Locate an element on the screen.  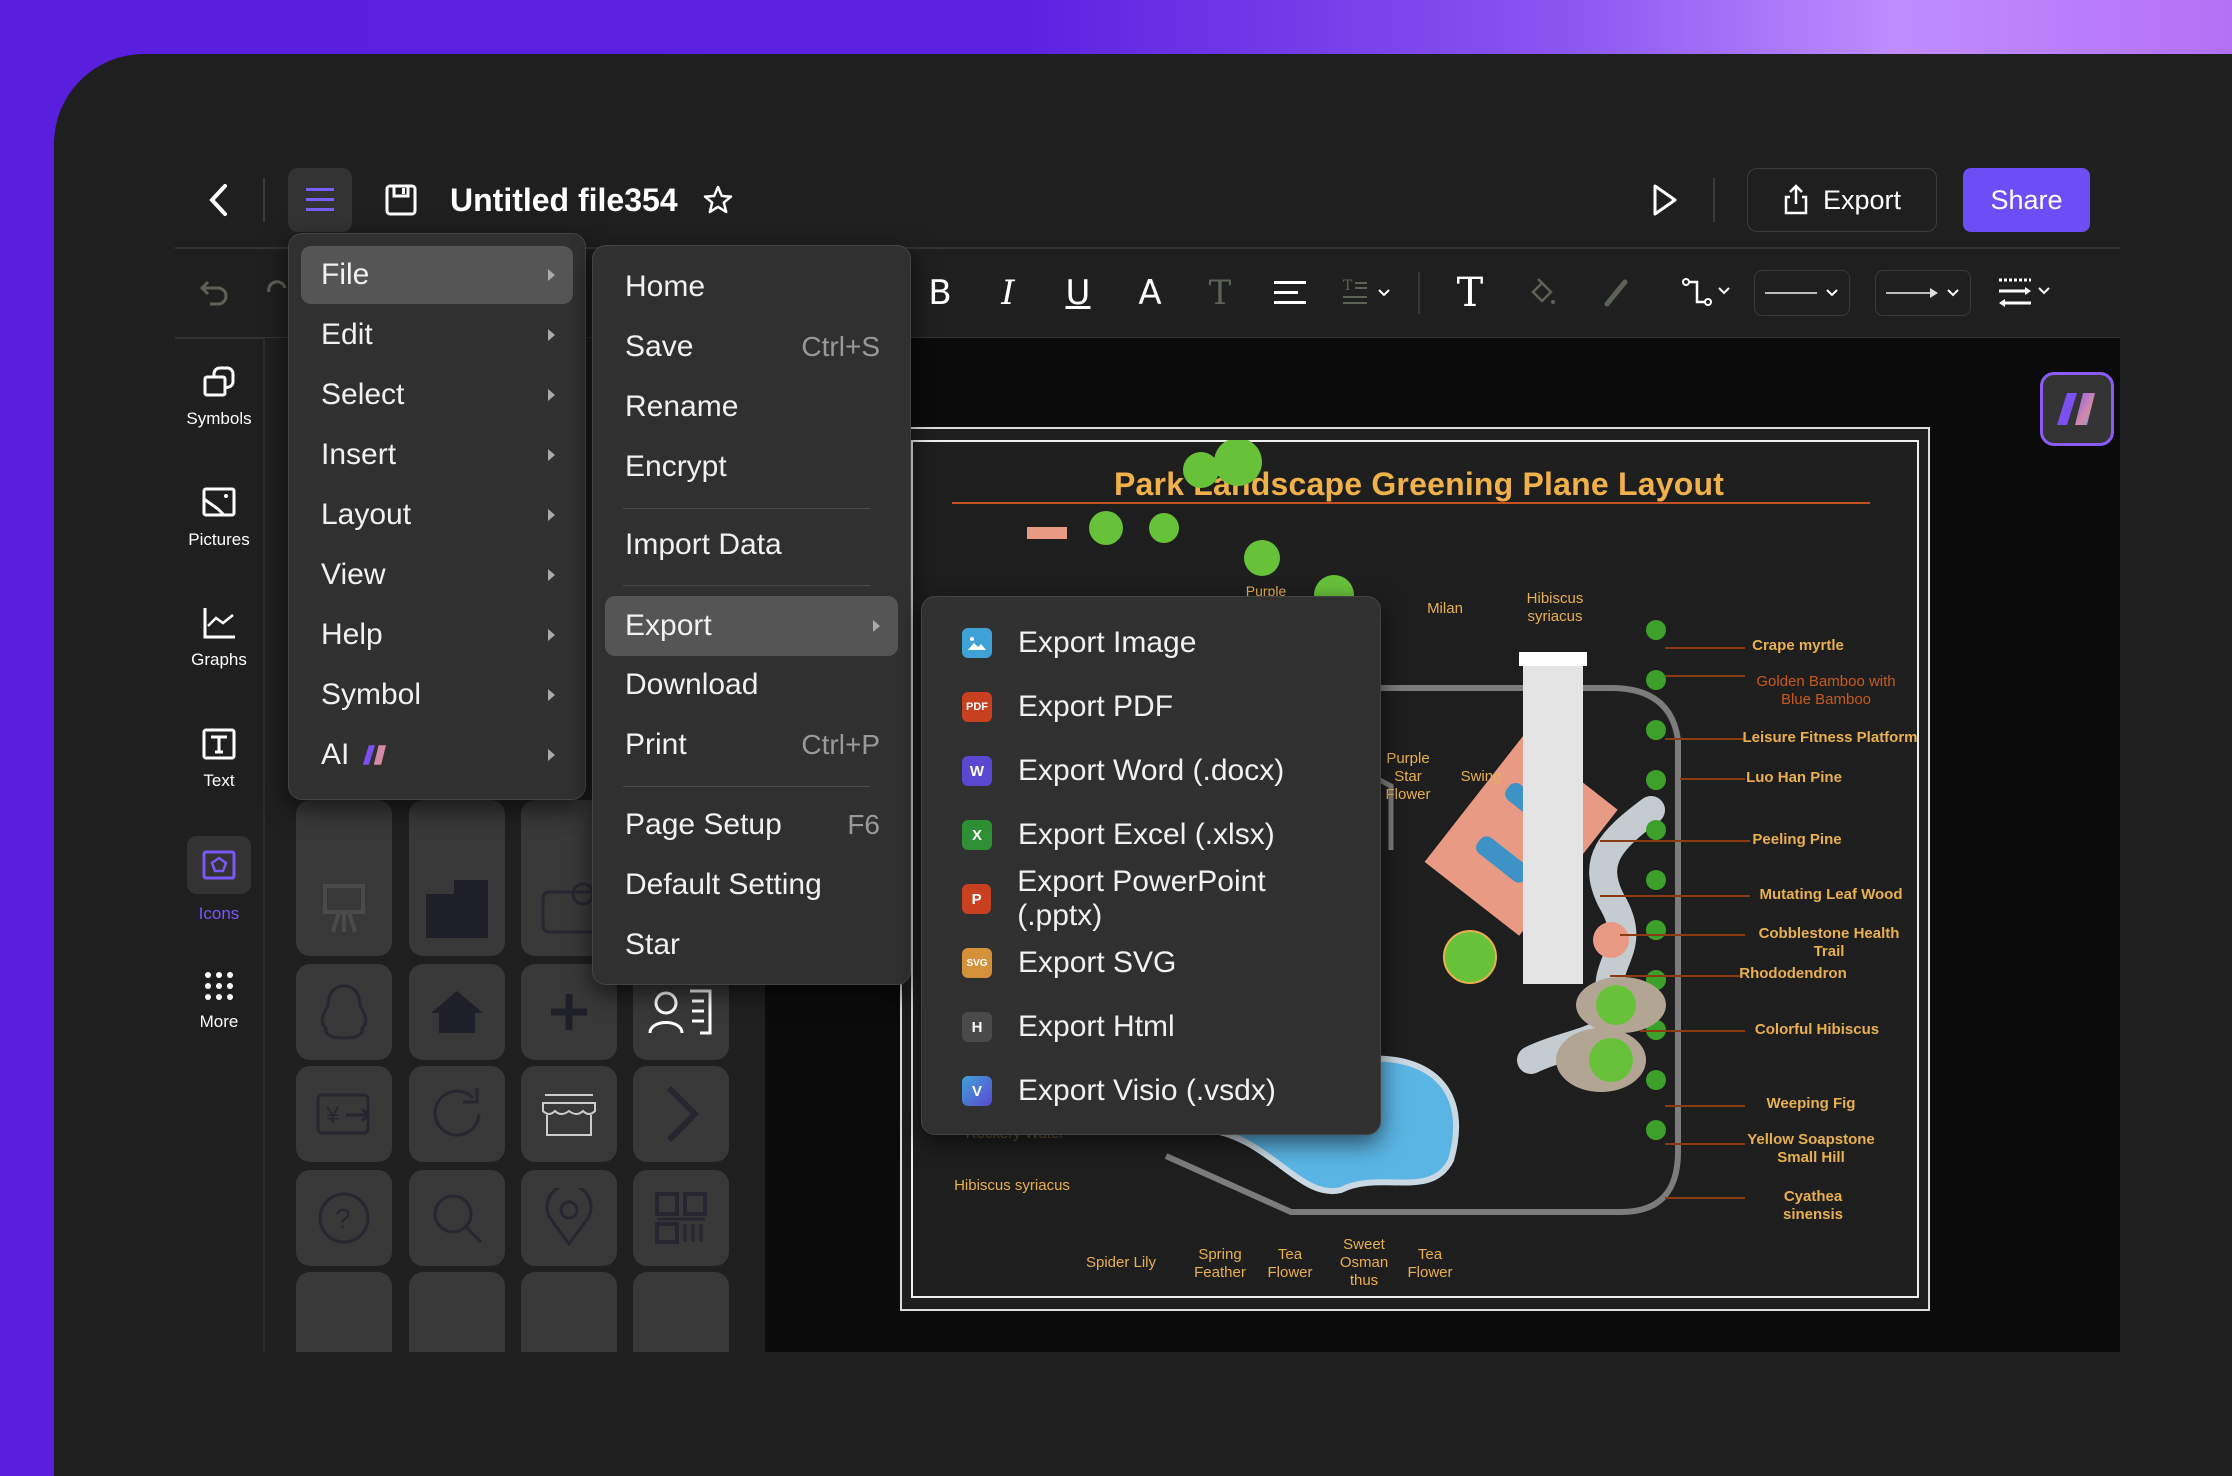
label-leisure-fitness-platform: Leisure Fitness Platform is located at coordinates (1830, 738).